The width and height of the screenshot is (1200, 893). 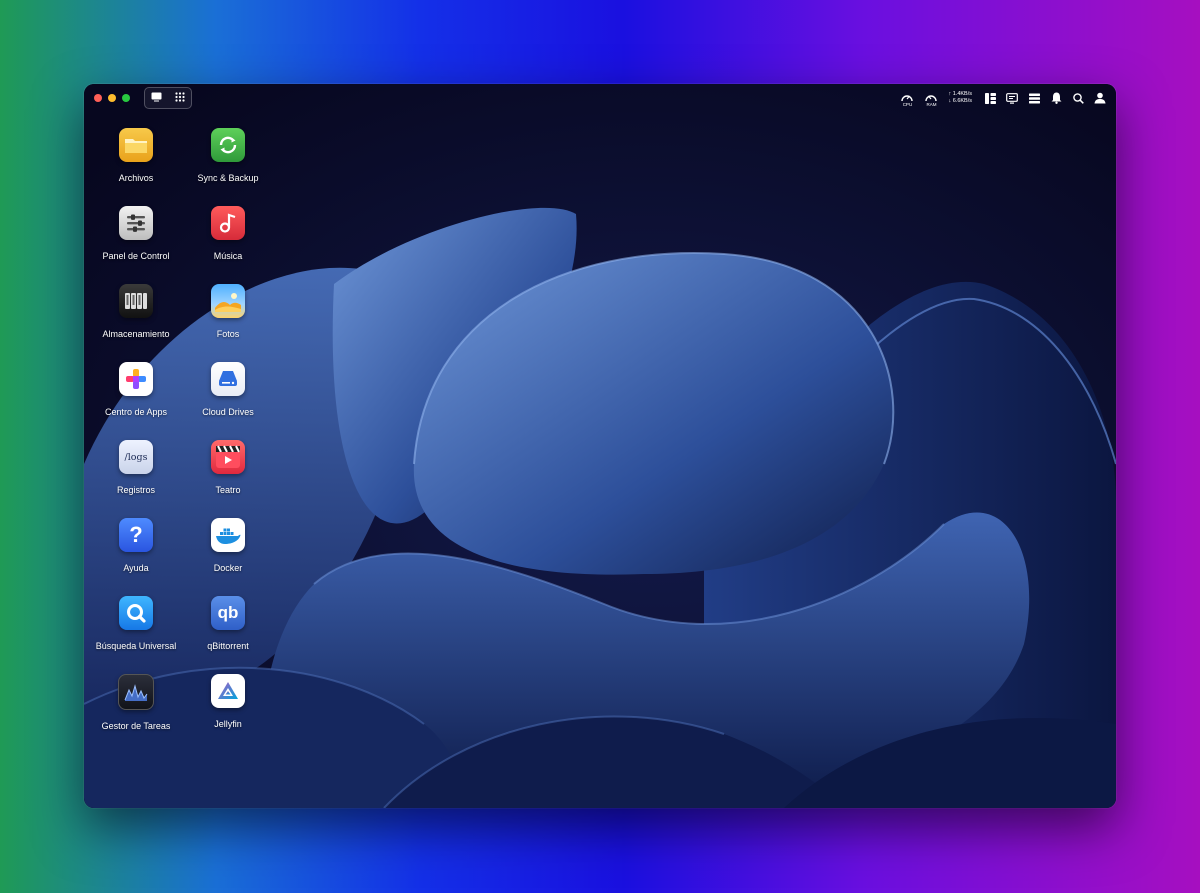 I want to click on app-label: Gestor de Tareas, so click(x=136, y=726).